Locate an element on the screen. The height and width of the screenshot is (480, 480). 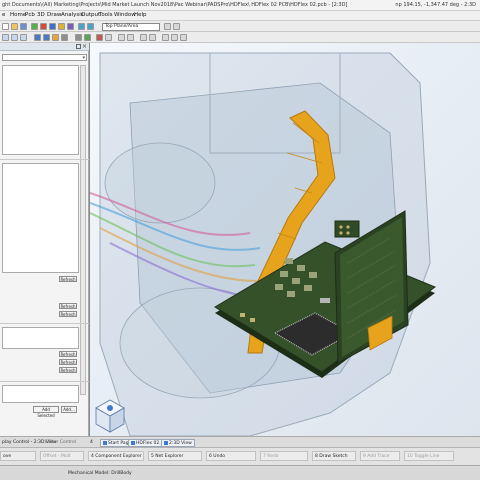
rotate-icon is located at coordinates (37, 37).